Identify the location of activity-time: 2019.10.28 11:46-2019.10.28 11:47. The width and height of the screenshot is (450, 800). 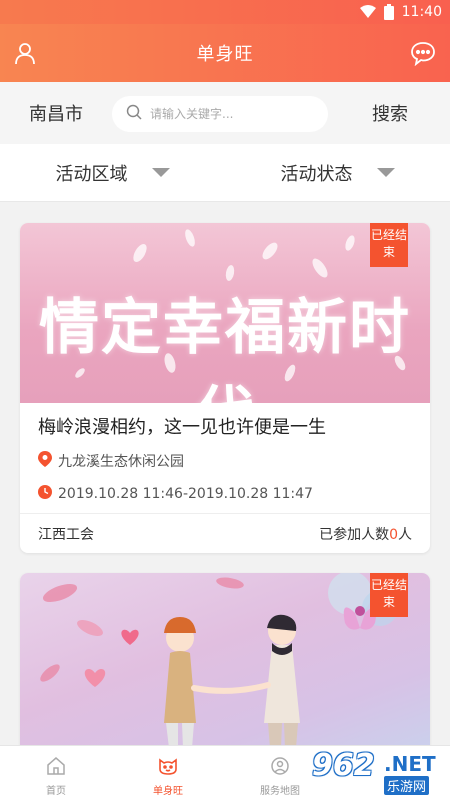
(225, 494).